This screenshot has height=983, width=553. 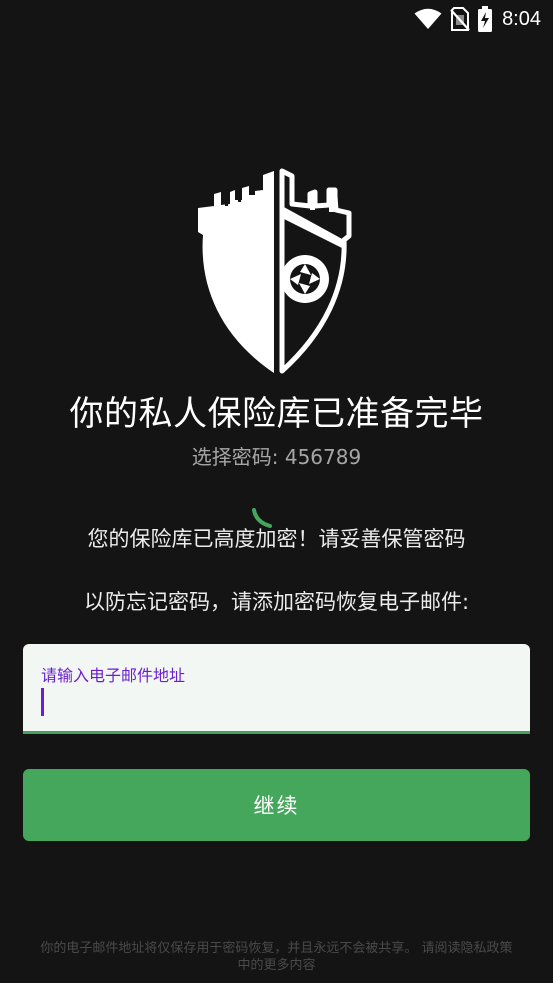 I want to click on privacy-footer-line2: 中的更多内容, so click(x=276, y=965).